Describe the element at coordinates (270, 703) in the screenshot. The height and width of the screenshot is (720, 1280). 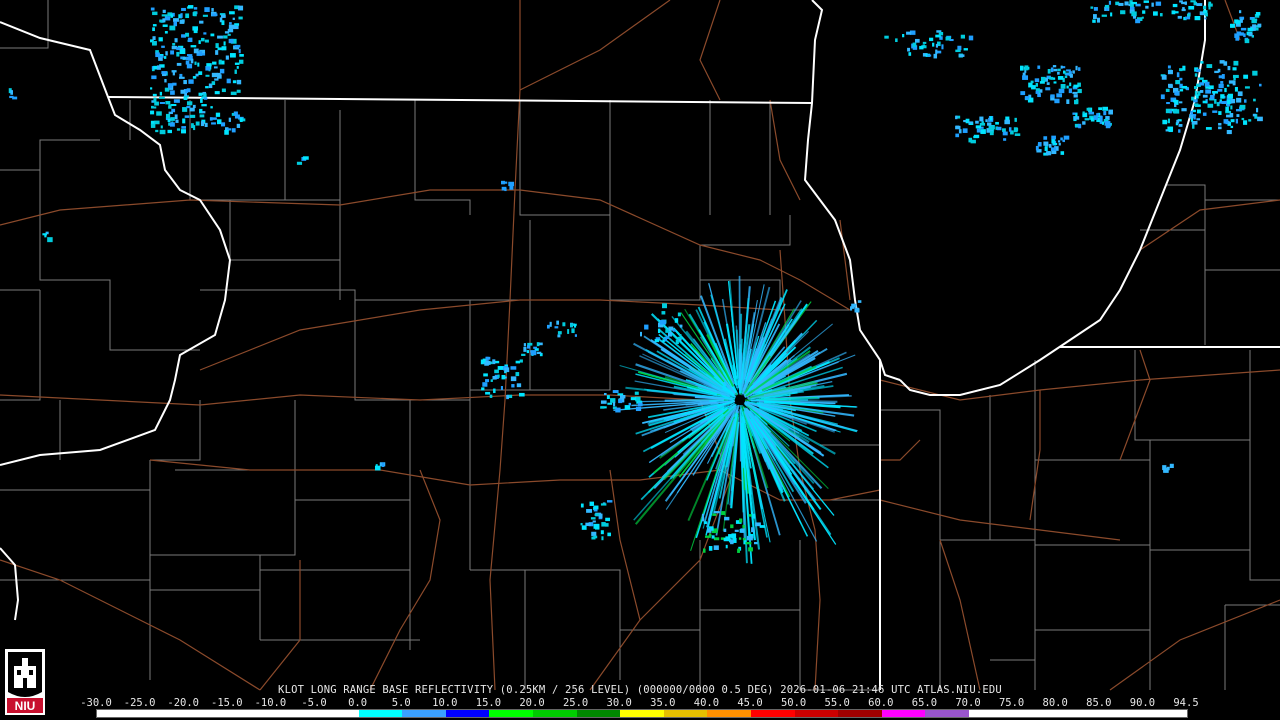
I see `scale-label: -10.0` at that location.